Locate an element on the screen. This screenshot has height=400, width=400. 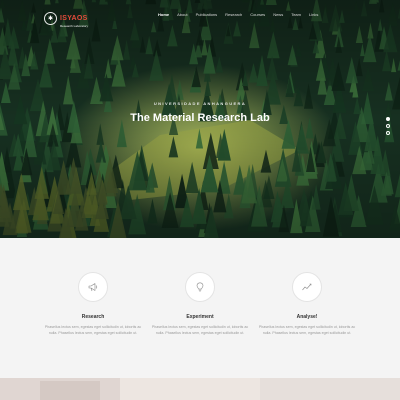
chart-line-icon is located at coordinates (307, 287).